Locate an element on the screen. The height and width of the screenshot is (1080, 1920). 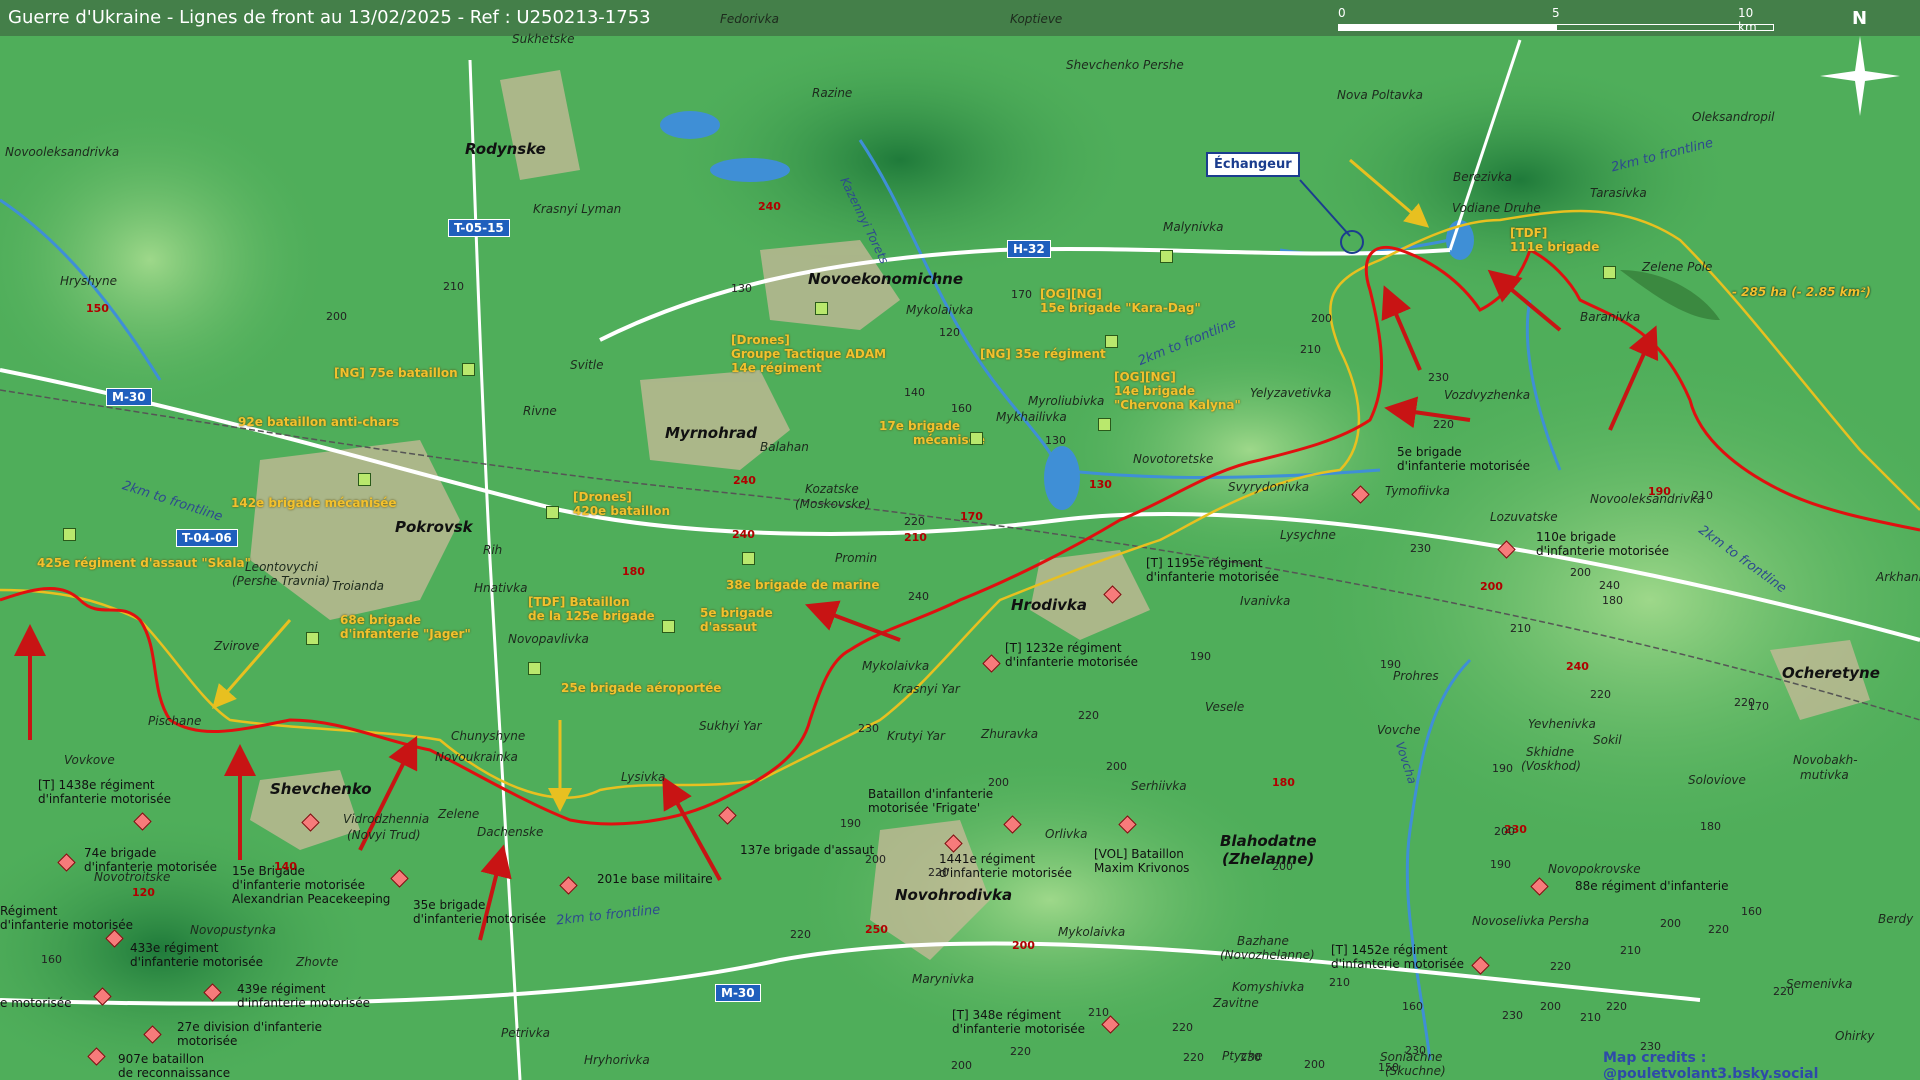
ukr-unit-drones-adam-line2: Groupe Tactique ADAM is located at coordinates (808, 354).